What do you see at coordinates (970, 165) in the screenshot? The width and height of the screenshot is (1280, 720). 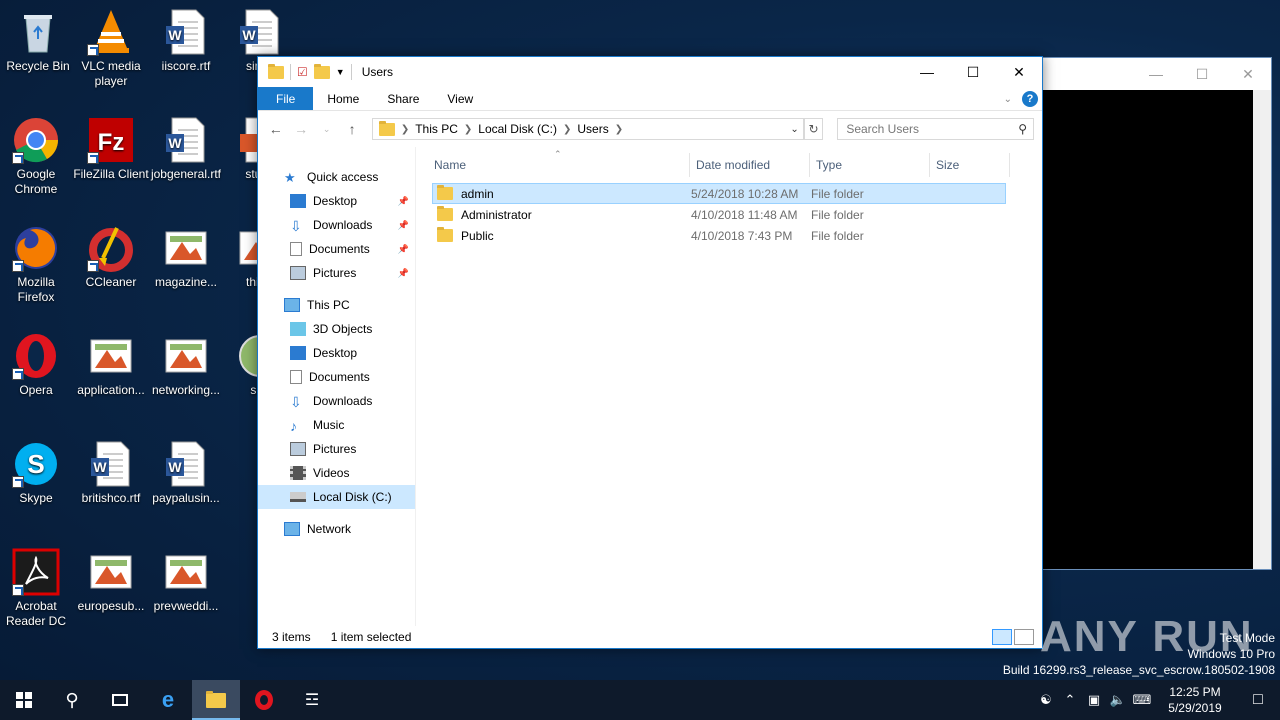 I see `column-size: Size` at bounding box center [970, 165].